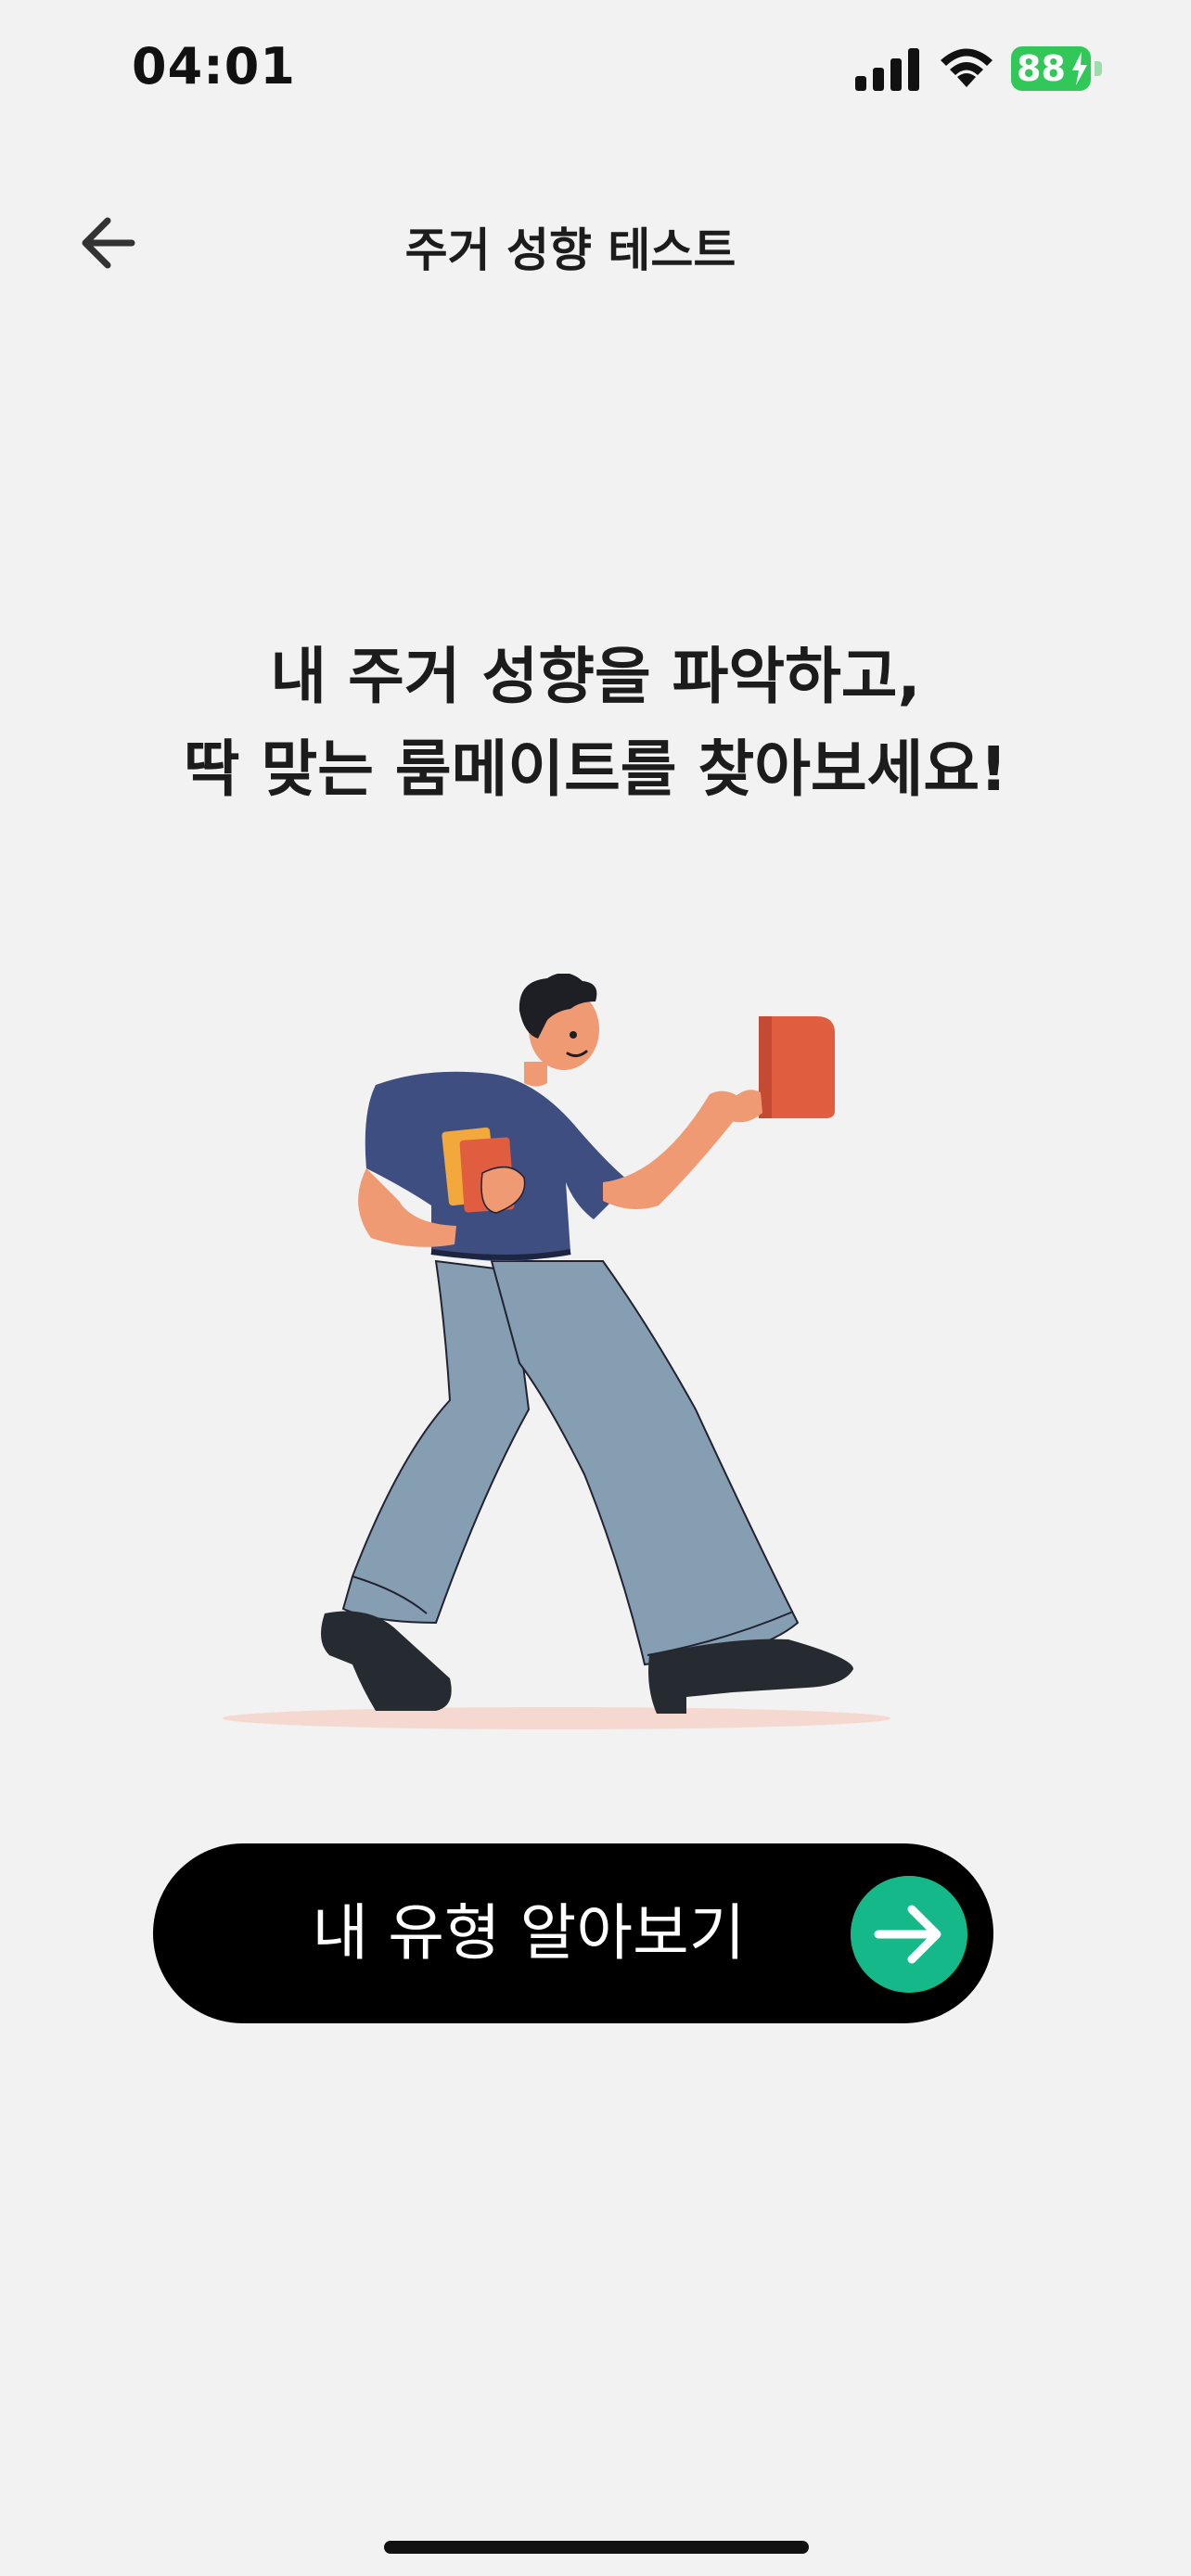  I want to click on headline-line-2: 딱 맞는 룸메이트를 찾아보세요!, so click(595, 769).